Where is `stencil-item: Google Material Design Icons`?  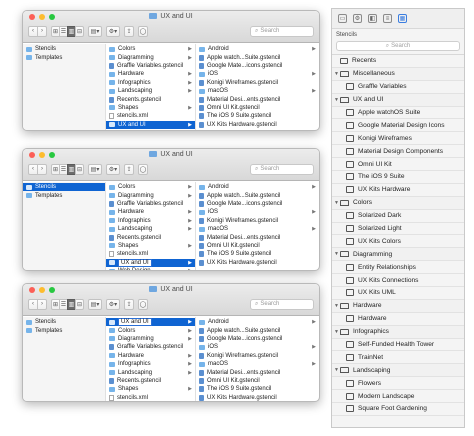
stencil-item: Google Material Design Icons is located at coordinates (398, 126).